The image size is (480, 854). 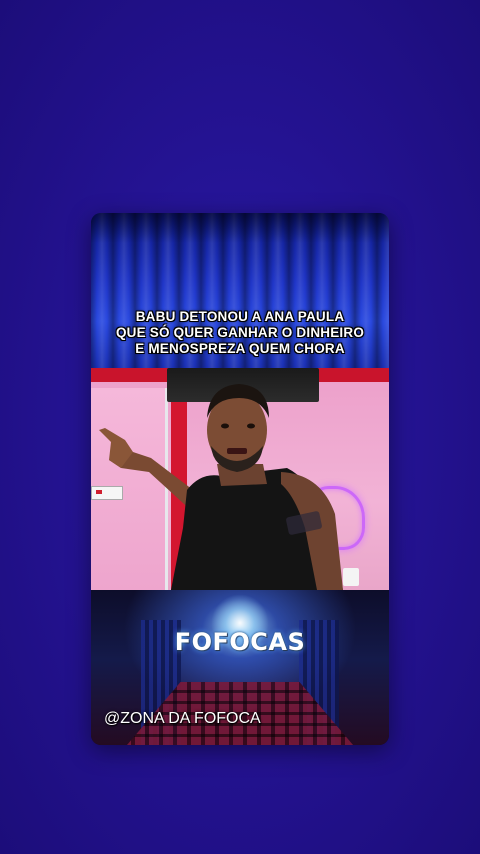 I want to click on headline-line-1: BABU DETONOU A ANA PAULA, so click(x=240, y=316).